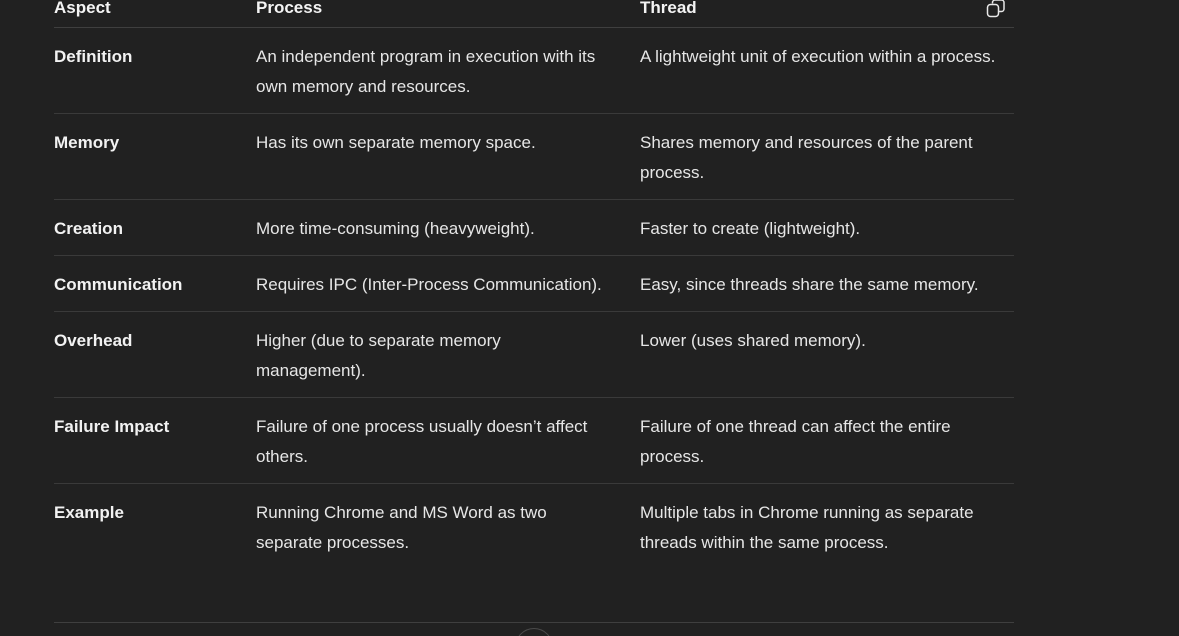 This screenshot has width=1179, height=636. What do you see at coordinates (534, 14) in the screenshot?
I see `table-header-row: Aspect Process Thread` at bounding box center [534, 14].